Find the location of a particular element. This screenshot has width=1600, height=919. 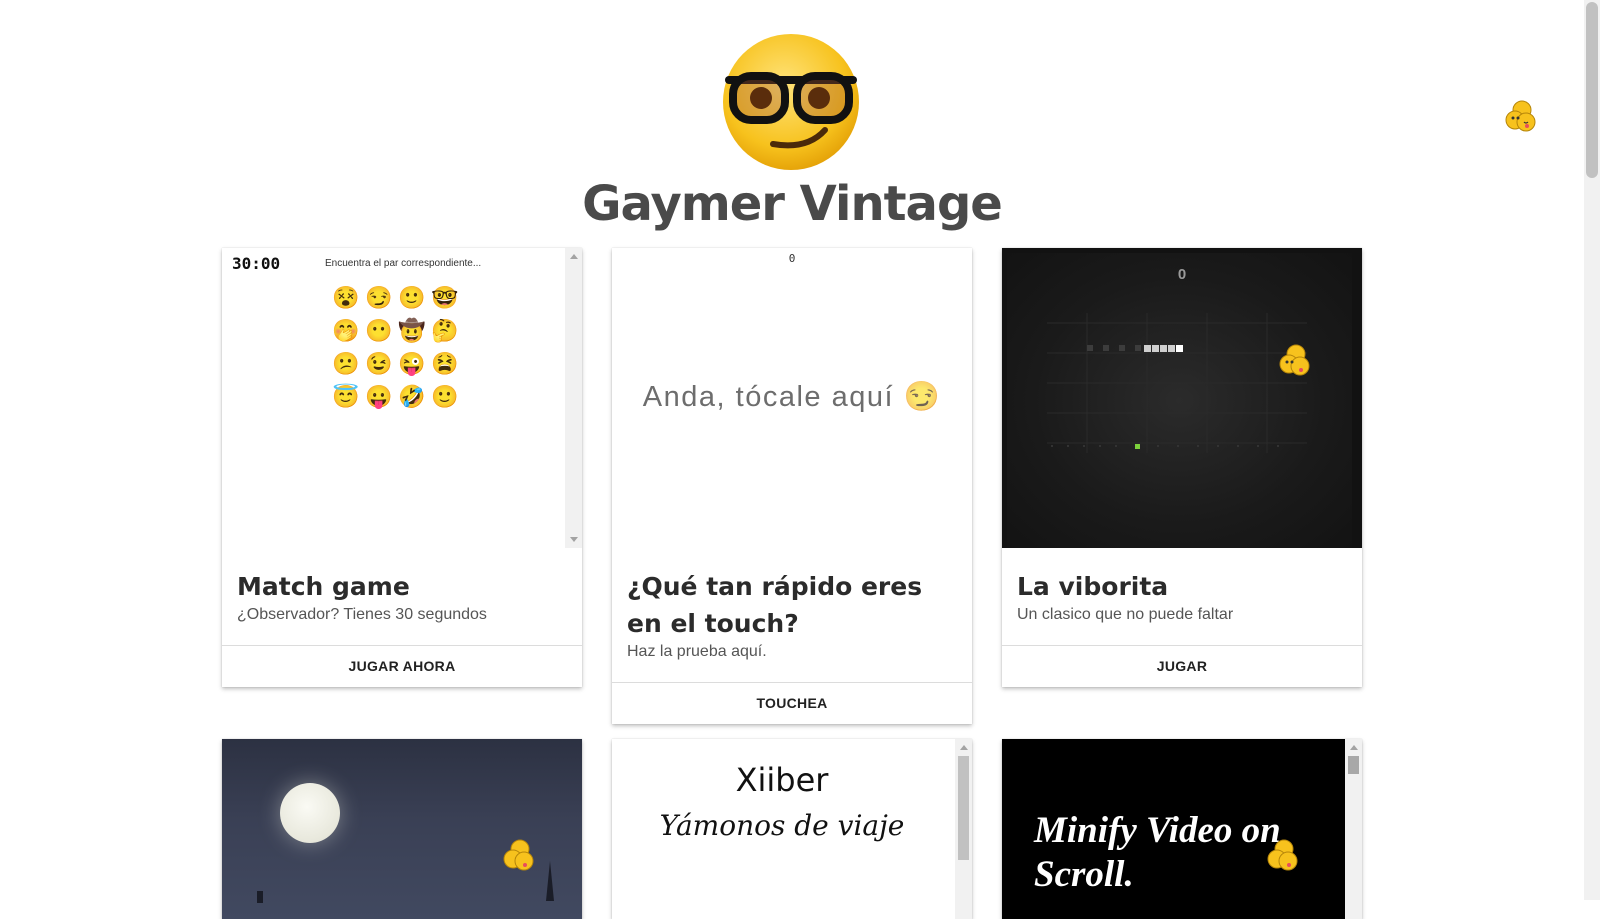

emoji-card: 🤠 is located at coordinates (412, 331).